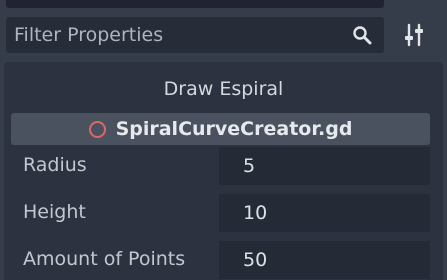 The image size is (447, 280). Describe the element at coordinates (97, 129) in the screenshot. I see `circle-outline-icon` at that location.